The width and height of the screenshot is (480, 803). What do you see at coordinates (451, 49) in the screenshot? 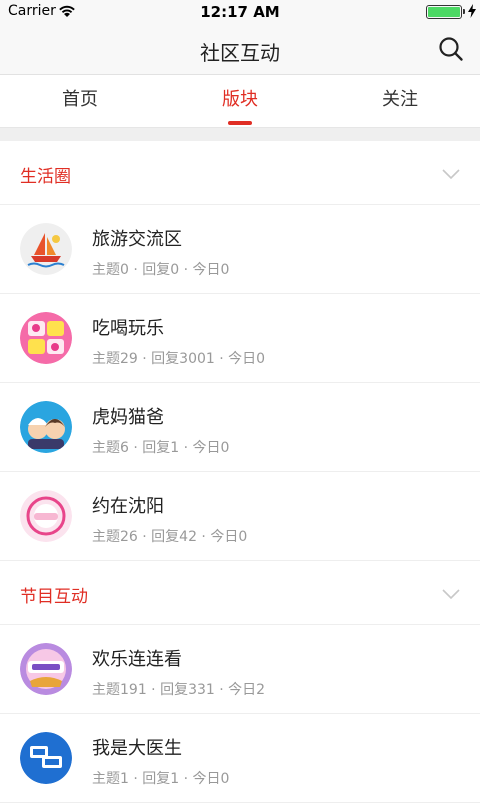
I see `search-icon` at bounding box center [451, 49].